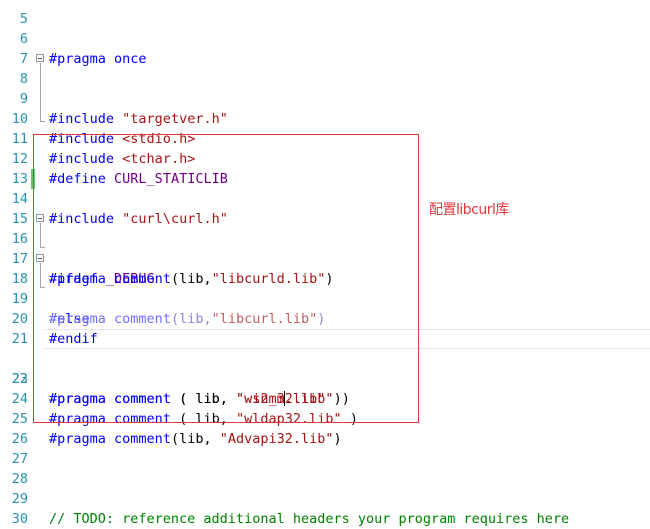 Image resolution: width=650 pixels, height=529 pixels. Describe the element at coordinates (469, 210) in the screenshot. I see `annotation-label: 配置libcurl库` at that location.